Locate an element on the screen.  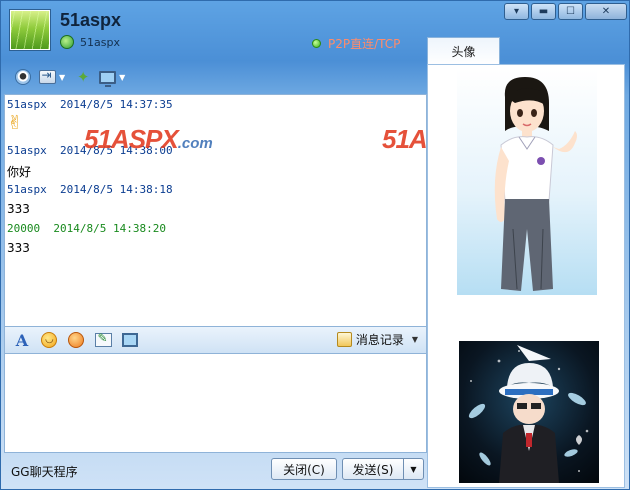
contact-signature: 51aspx is located at coordinates (100, 42).